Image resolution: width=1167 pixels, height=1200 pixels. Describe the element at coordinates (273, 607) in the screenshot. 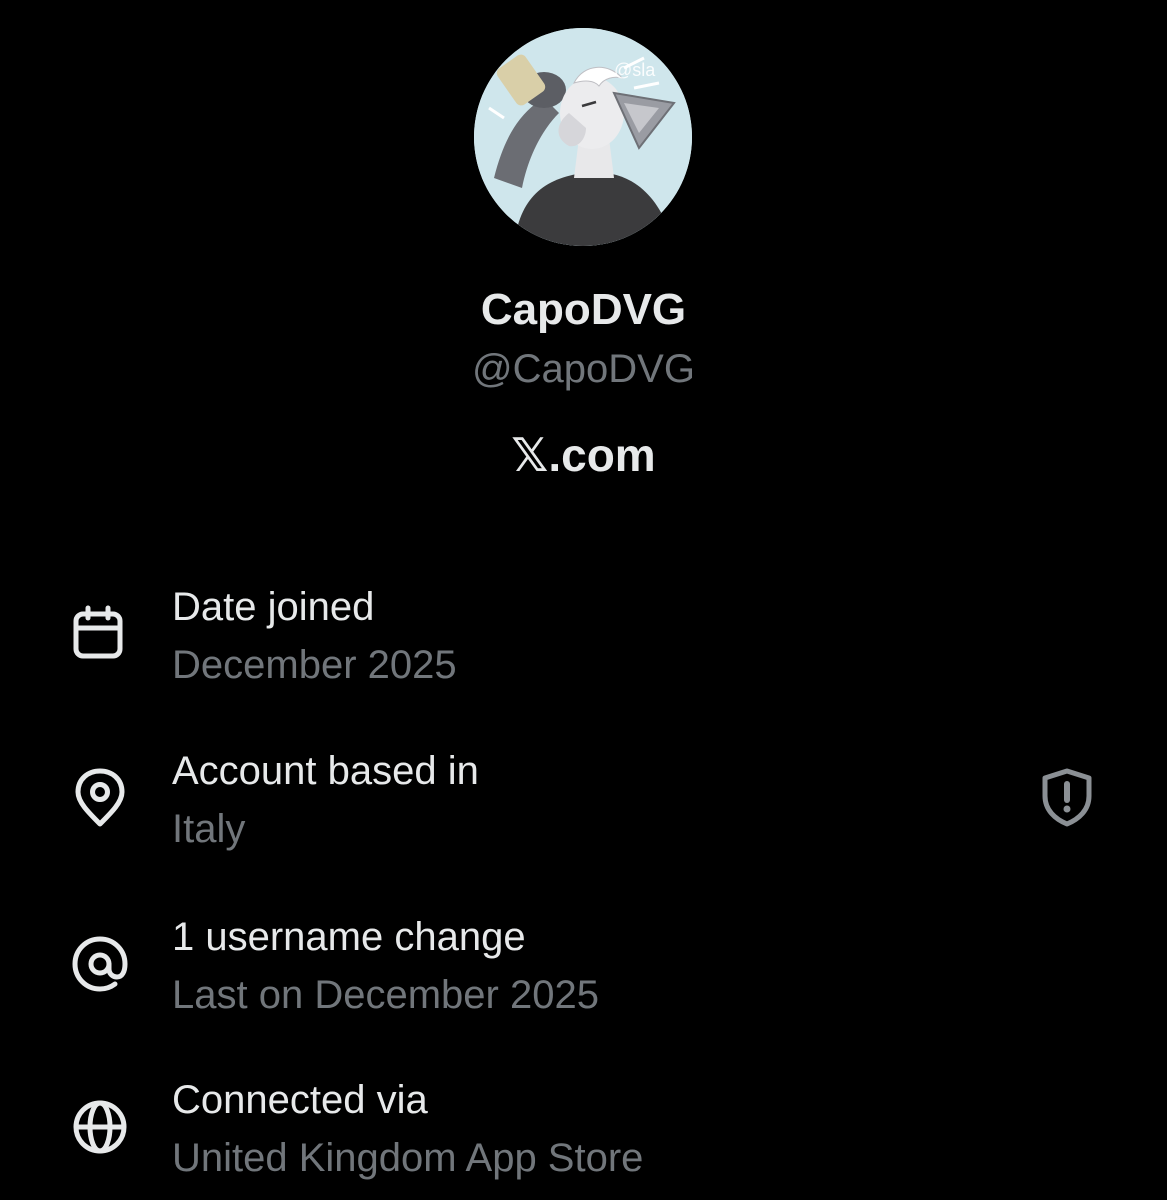

I see `row-title: Date joined` at that location.